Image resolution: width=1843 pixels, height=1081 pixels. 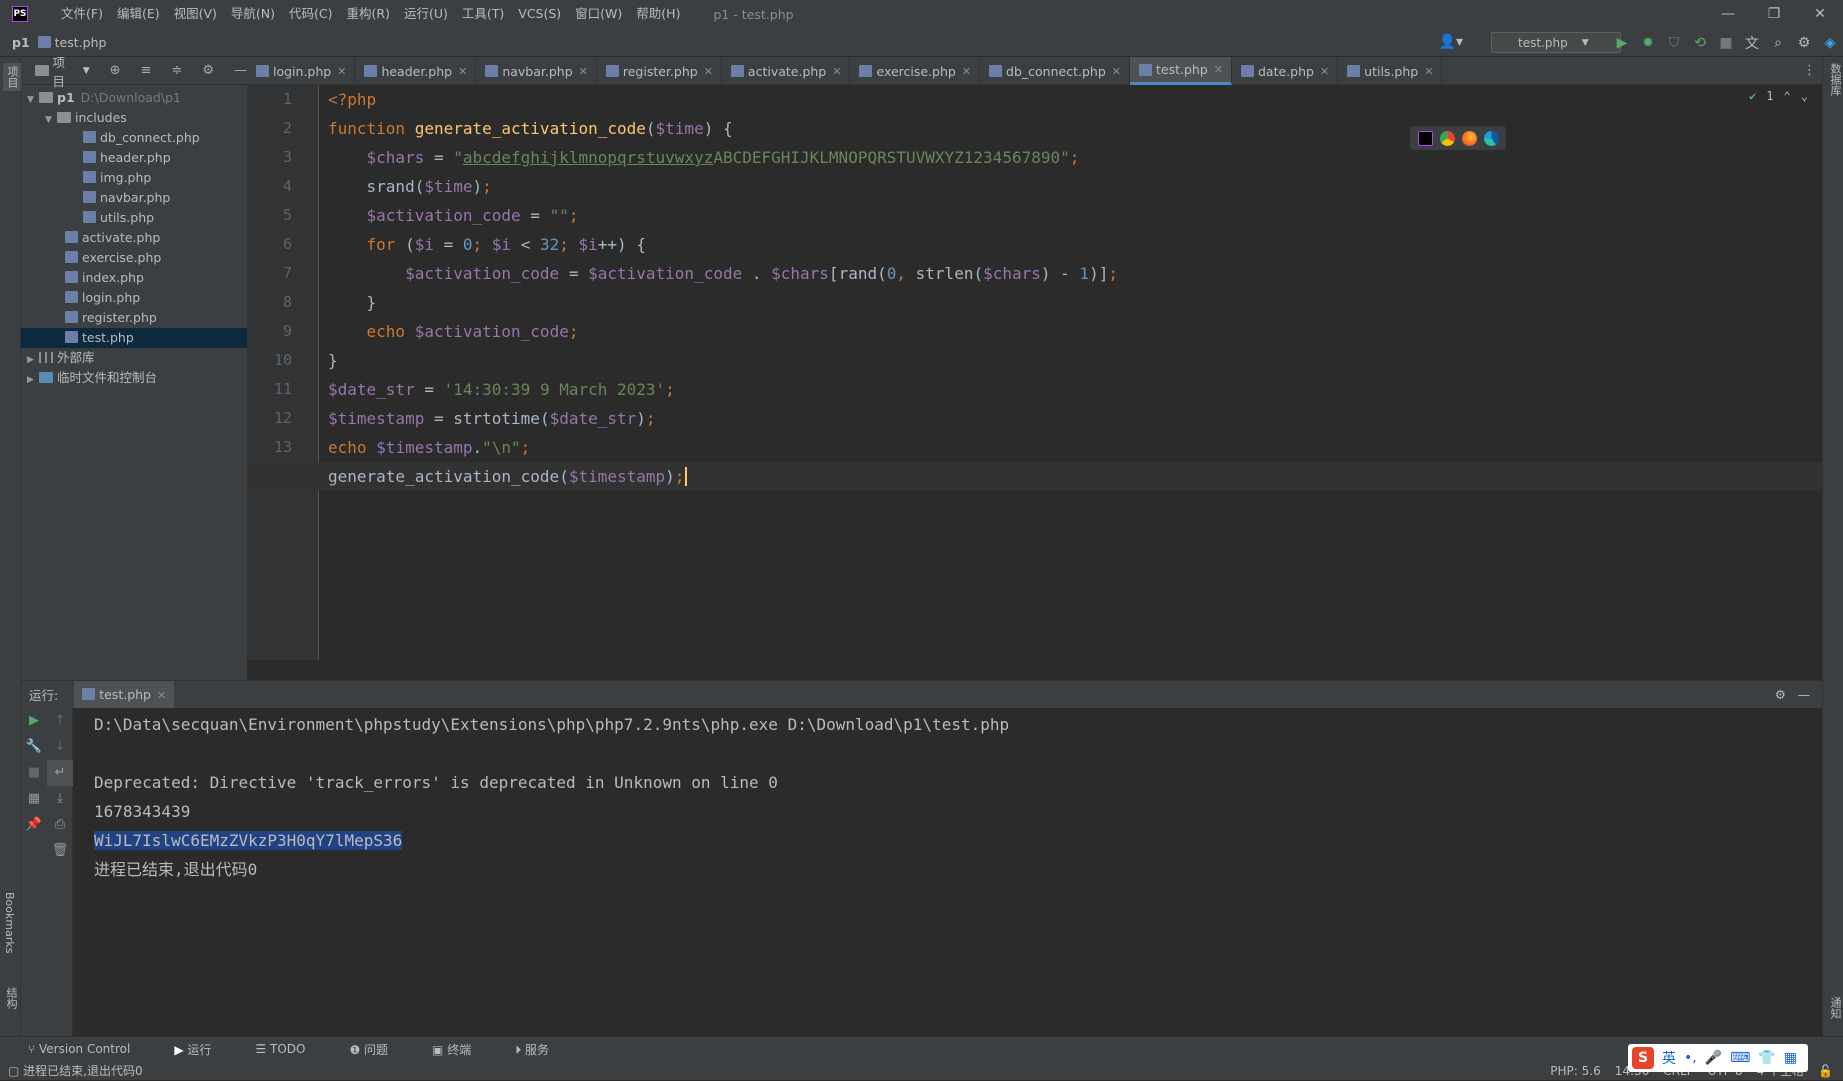 I want to click on wrench-icon: 🔧, so click(x=34, y=747).